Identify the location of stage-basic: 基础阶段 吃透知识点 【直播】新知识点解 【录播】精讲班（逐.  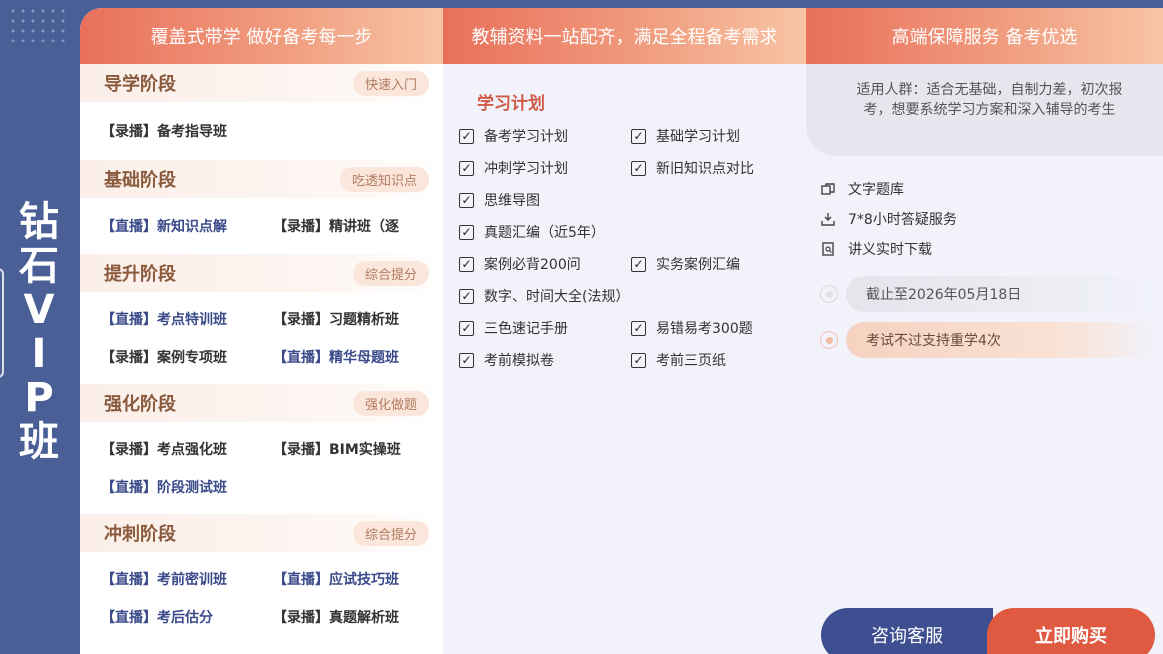
(261, 207).